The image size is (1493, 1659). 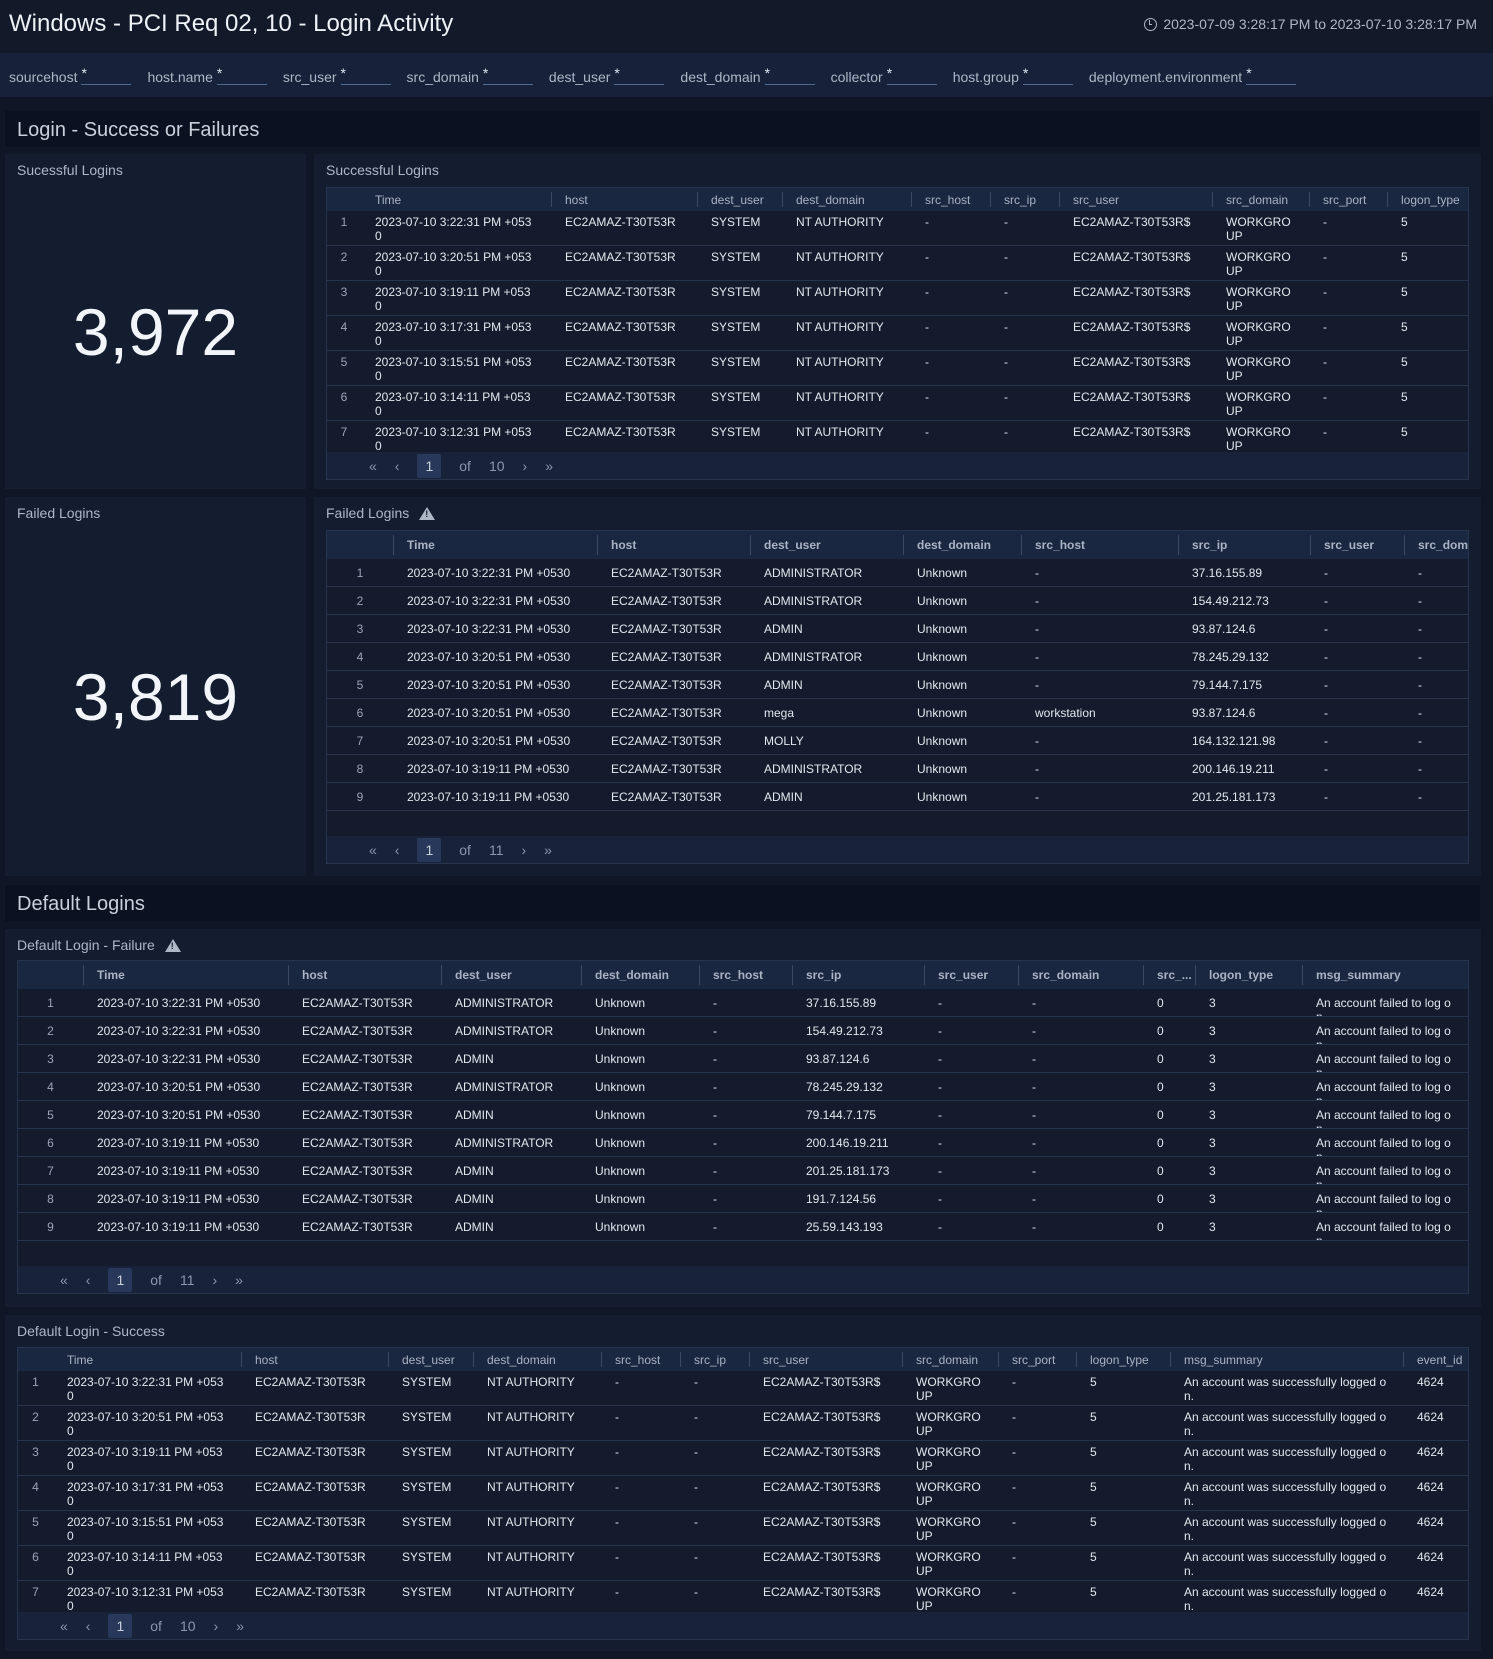 What do you see at coordinates (607, 75) in the screenshot?
I see `filter-dest_user: dest_user *` at bounding box center [607, 75].